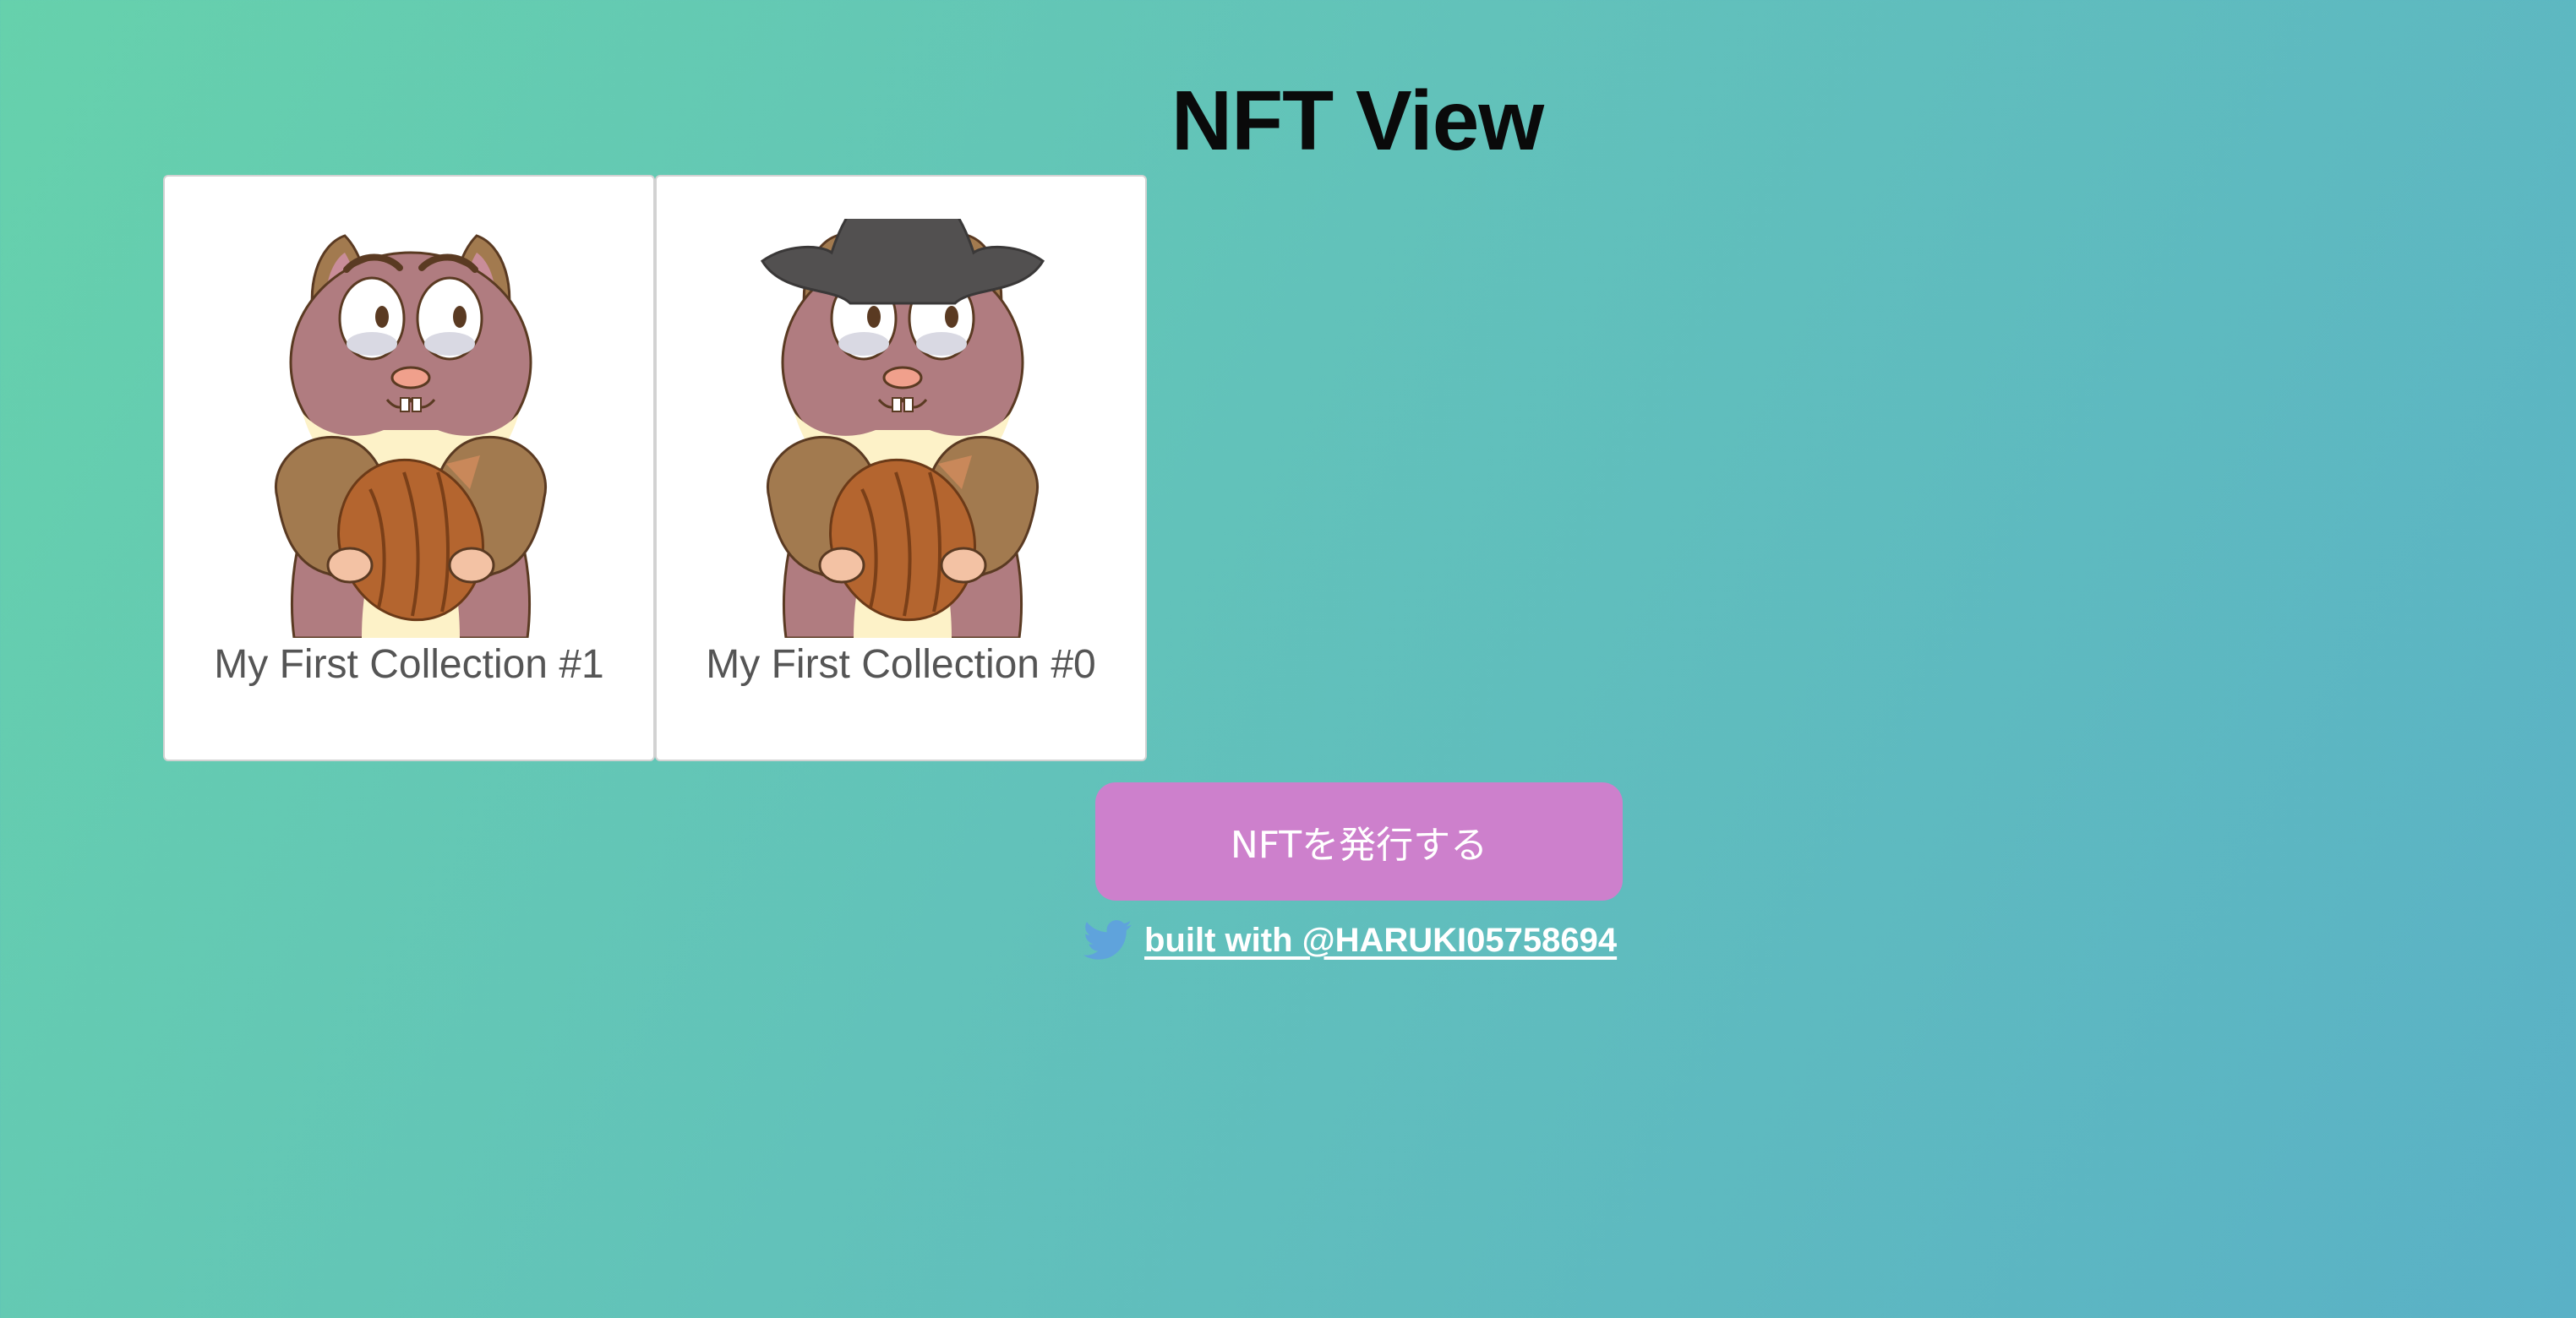  What do you see at coordinates (1107, 940) in the screenshot?
I see `twitter-icon` at bounding box center [1107, 940].